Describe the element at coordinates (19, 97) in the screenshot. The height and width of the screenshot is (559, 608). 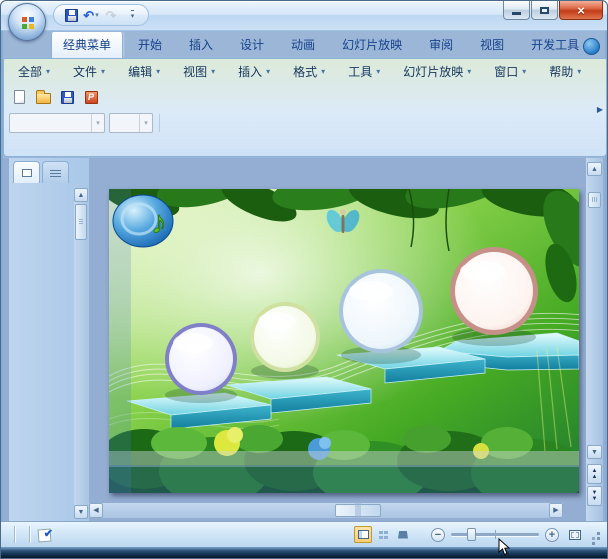
I see `new-document-button` at that location.